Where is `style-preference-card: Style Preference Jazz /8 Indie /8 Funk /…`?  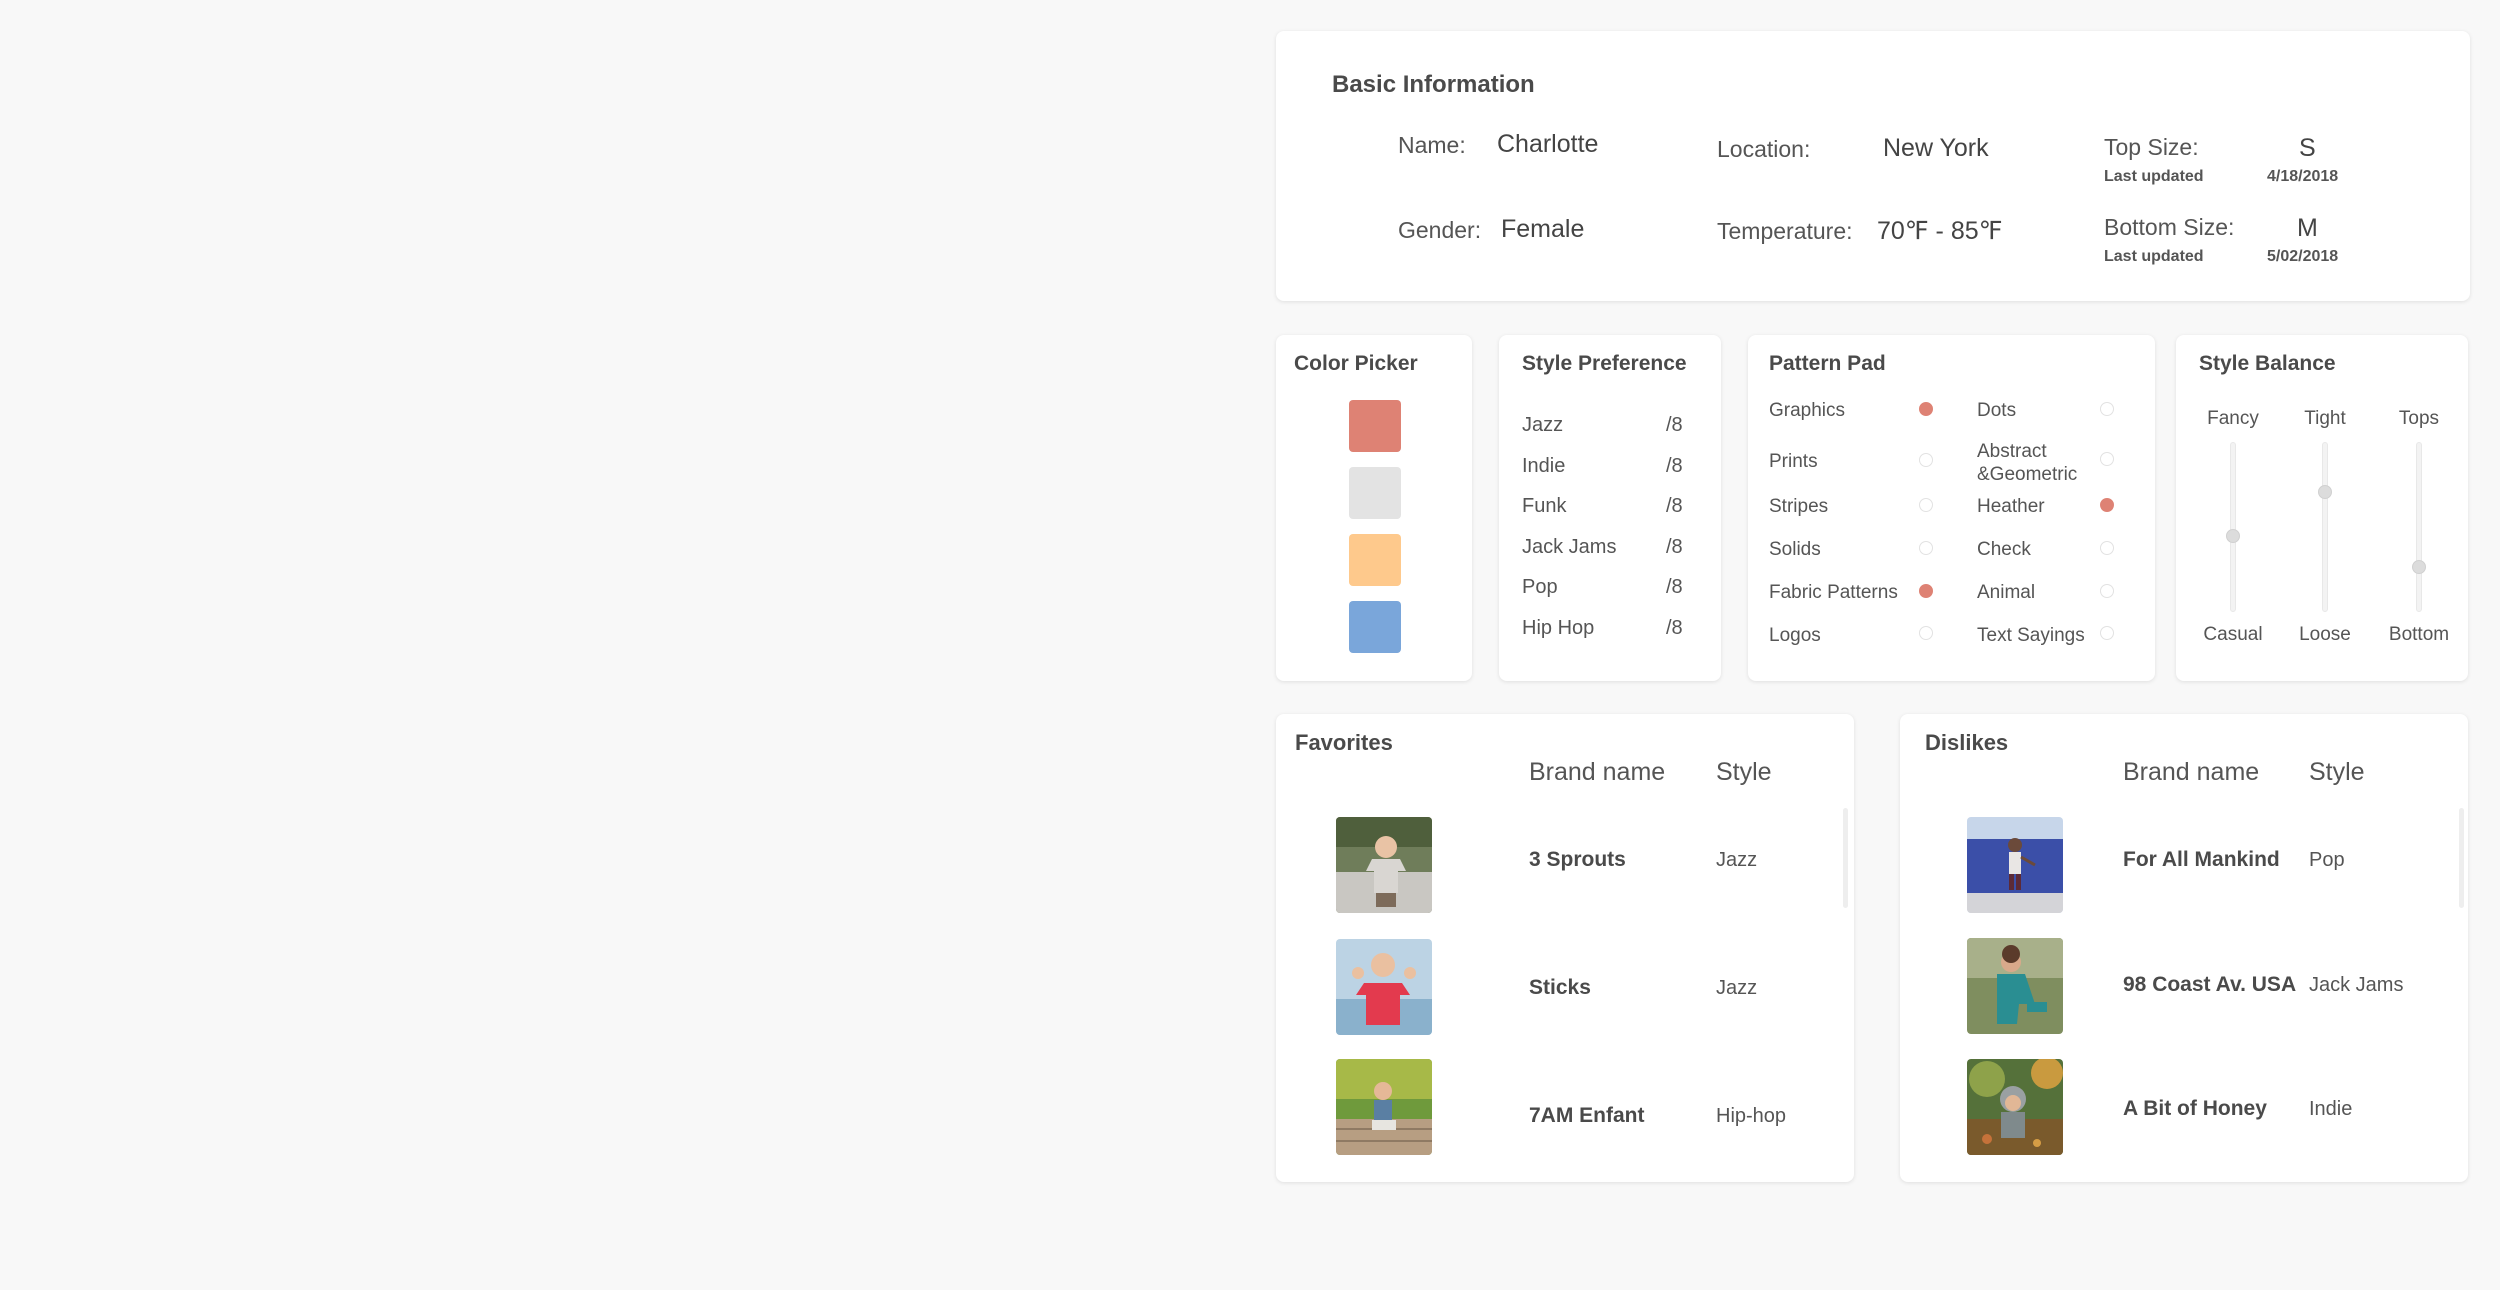
style-preference-card: Style Preference Jazz /8 Indie /8 Funk /… is located at coordinates (1610, 508).